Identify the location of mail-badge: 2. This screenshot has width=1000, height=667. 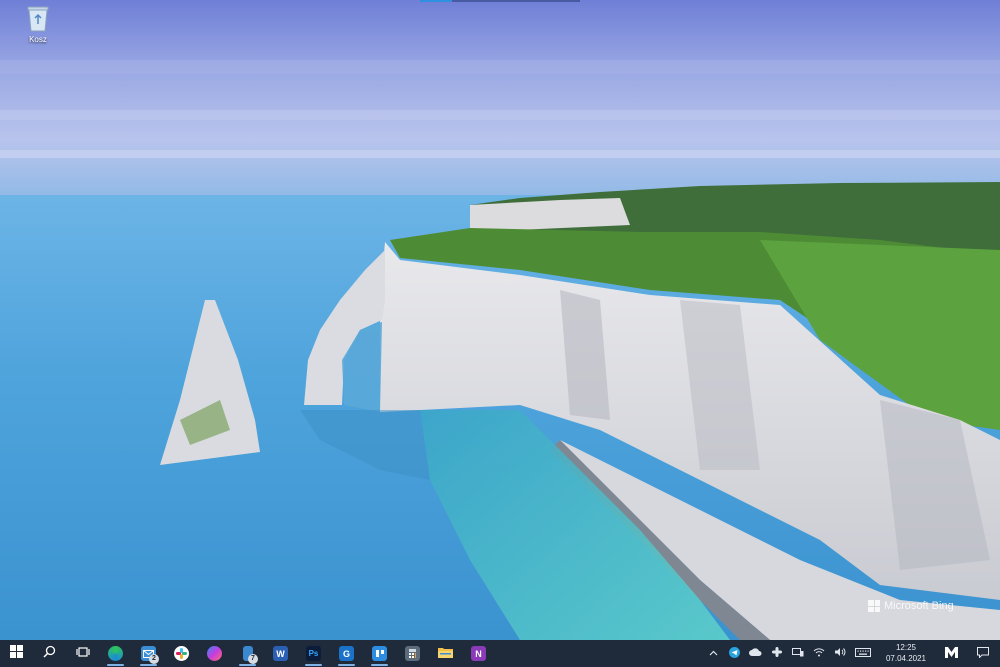
(154, 659).